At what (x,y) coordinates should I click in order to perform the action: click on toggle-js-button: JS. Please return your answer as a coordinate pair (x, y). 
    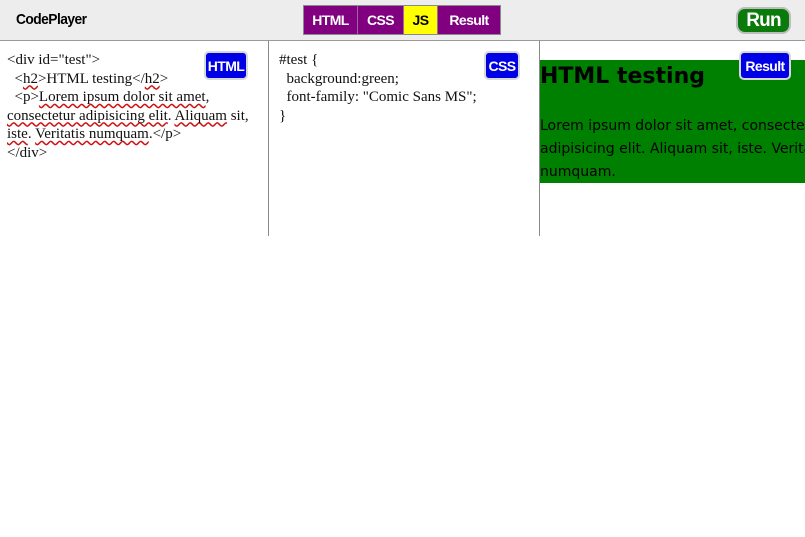
    Looking at the image, I should click on (421, 20).